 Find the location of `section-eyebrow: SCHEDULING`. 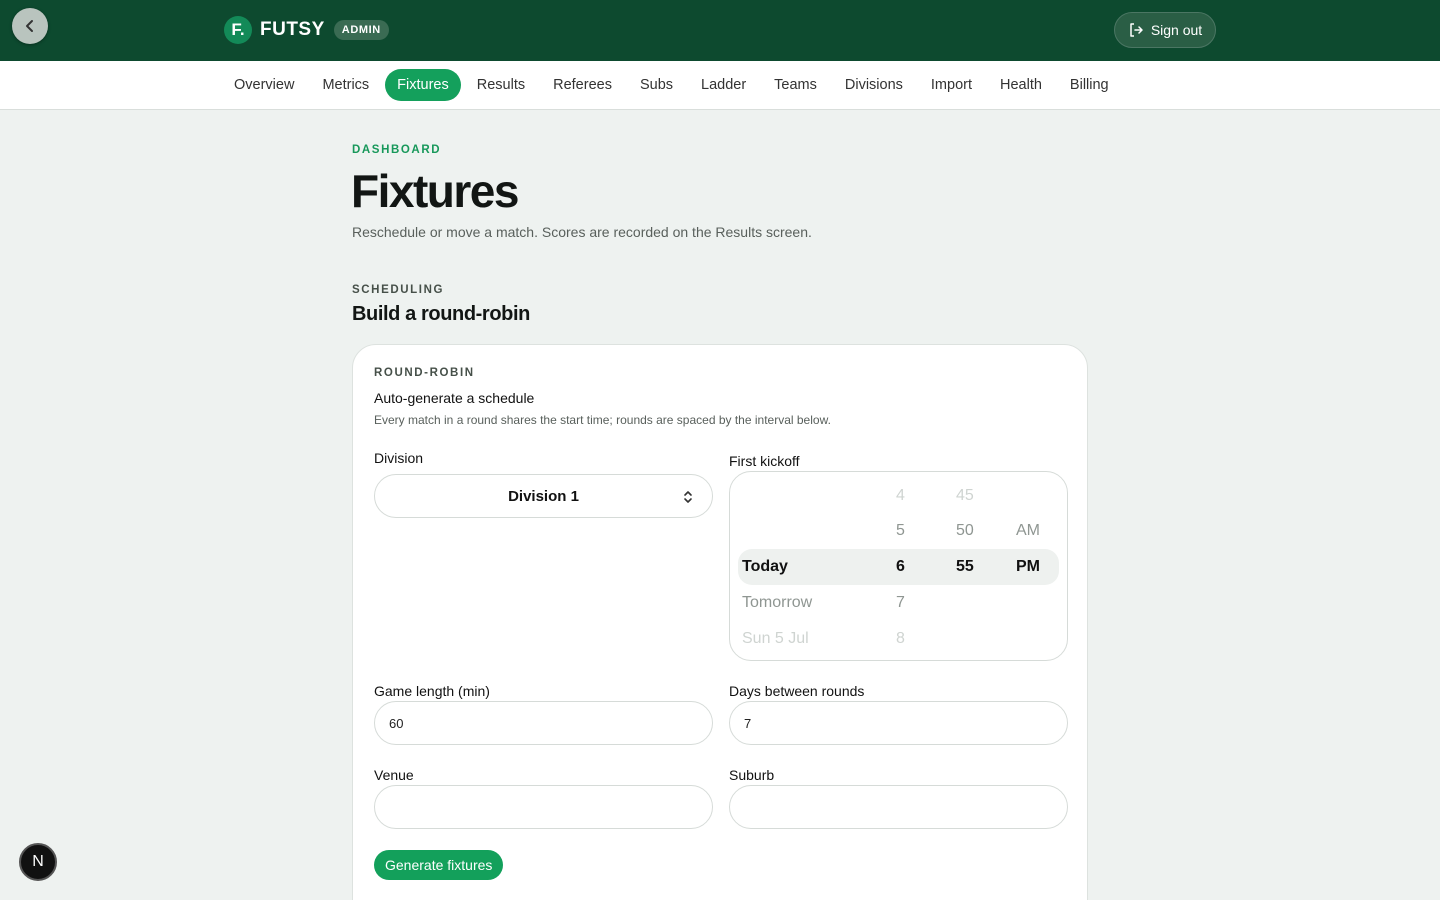

section-eyebrow: SCHEDULING is located at coordinates (398, 290).